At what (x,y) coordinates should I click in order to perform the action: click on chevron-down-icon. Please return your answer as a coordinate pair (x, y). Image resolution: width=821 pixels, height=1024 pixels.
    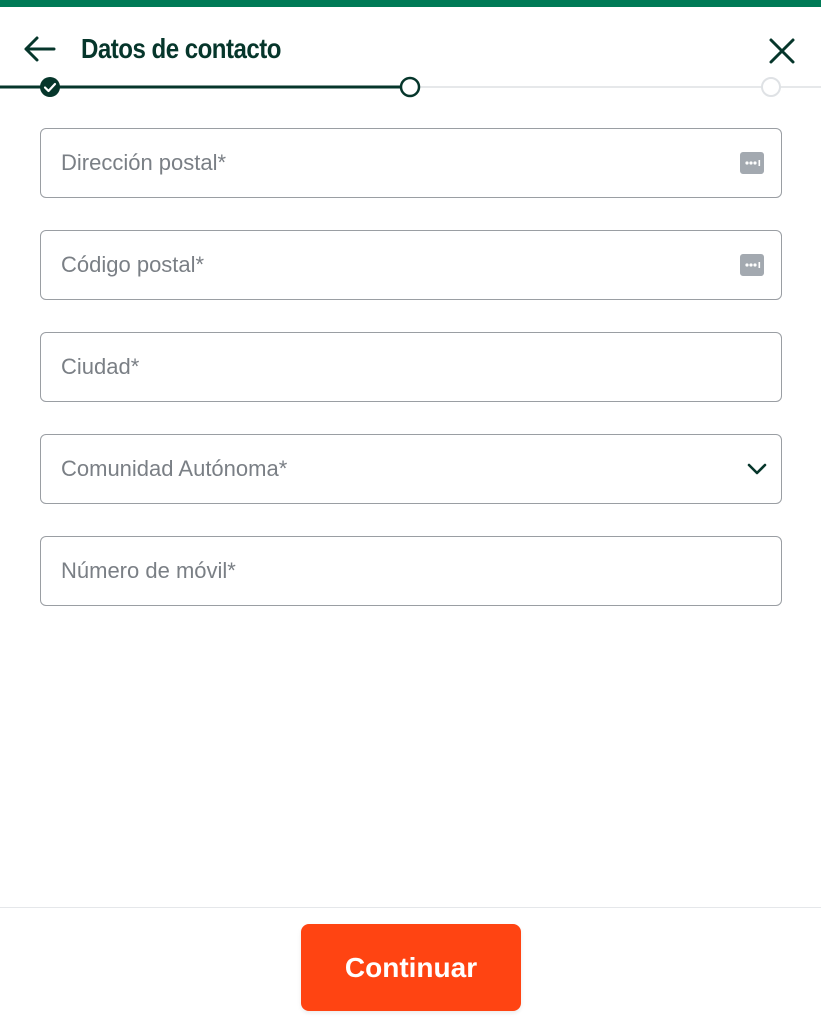
    Looking at the image, I should click on (757, 469).